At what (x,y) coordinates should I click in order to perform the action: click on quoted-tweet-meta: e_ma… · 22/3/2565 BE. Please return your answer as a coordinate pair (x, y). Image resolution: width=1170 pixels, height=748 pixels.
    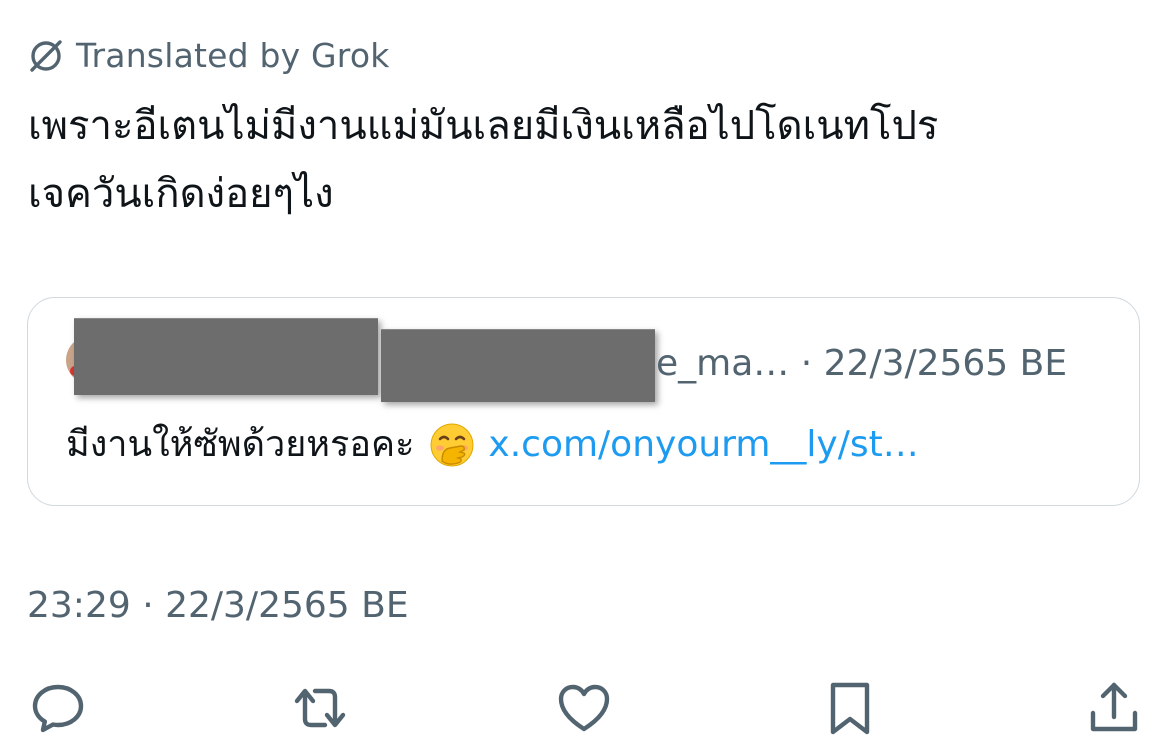
    Looking at the image, I should click on (861, 364).